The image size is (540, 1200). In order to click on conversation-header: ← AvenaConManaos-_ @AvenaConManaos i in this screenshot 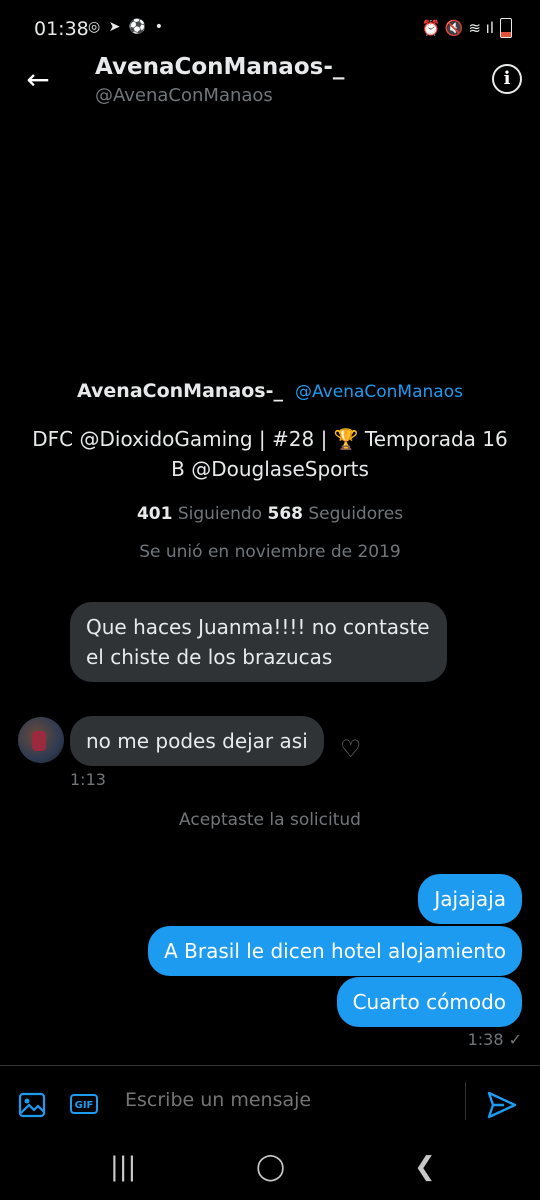, I will do `click(270, 81)`.